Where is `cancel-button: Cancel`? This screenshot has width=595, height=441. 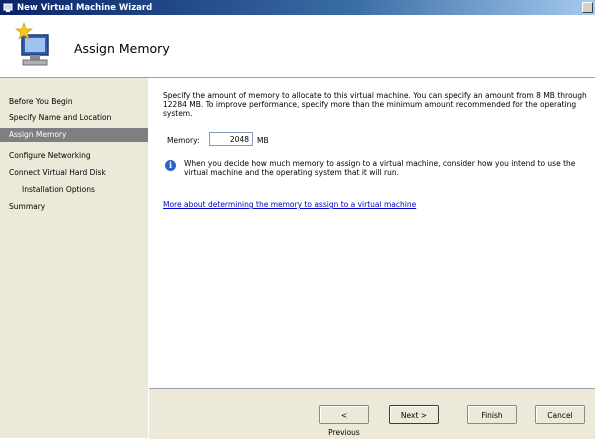 cancel-button: Cancel is located at coordinates (560, 414).